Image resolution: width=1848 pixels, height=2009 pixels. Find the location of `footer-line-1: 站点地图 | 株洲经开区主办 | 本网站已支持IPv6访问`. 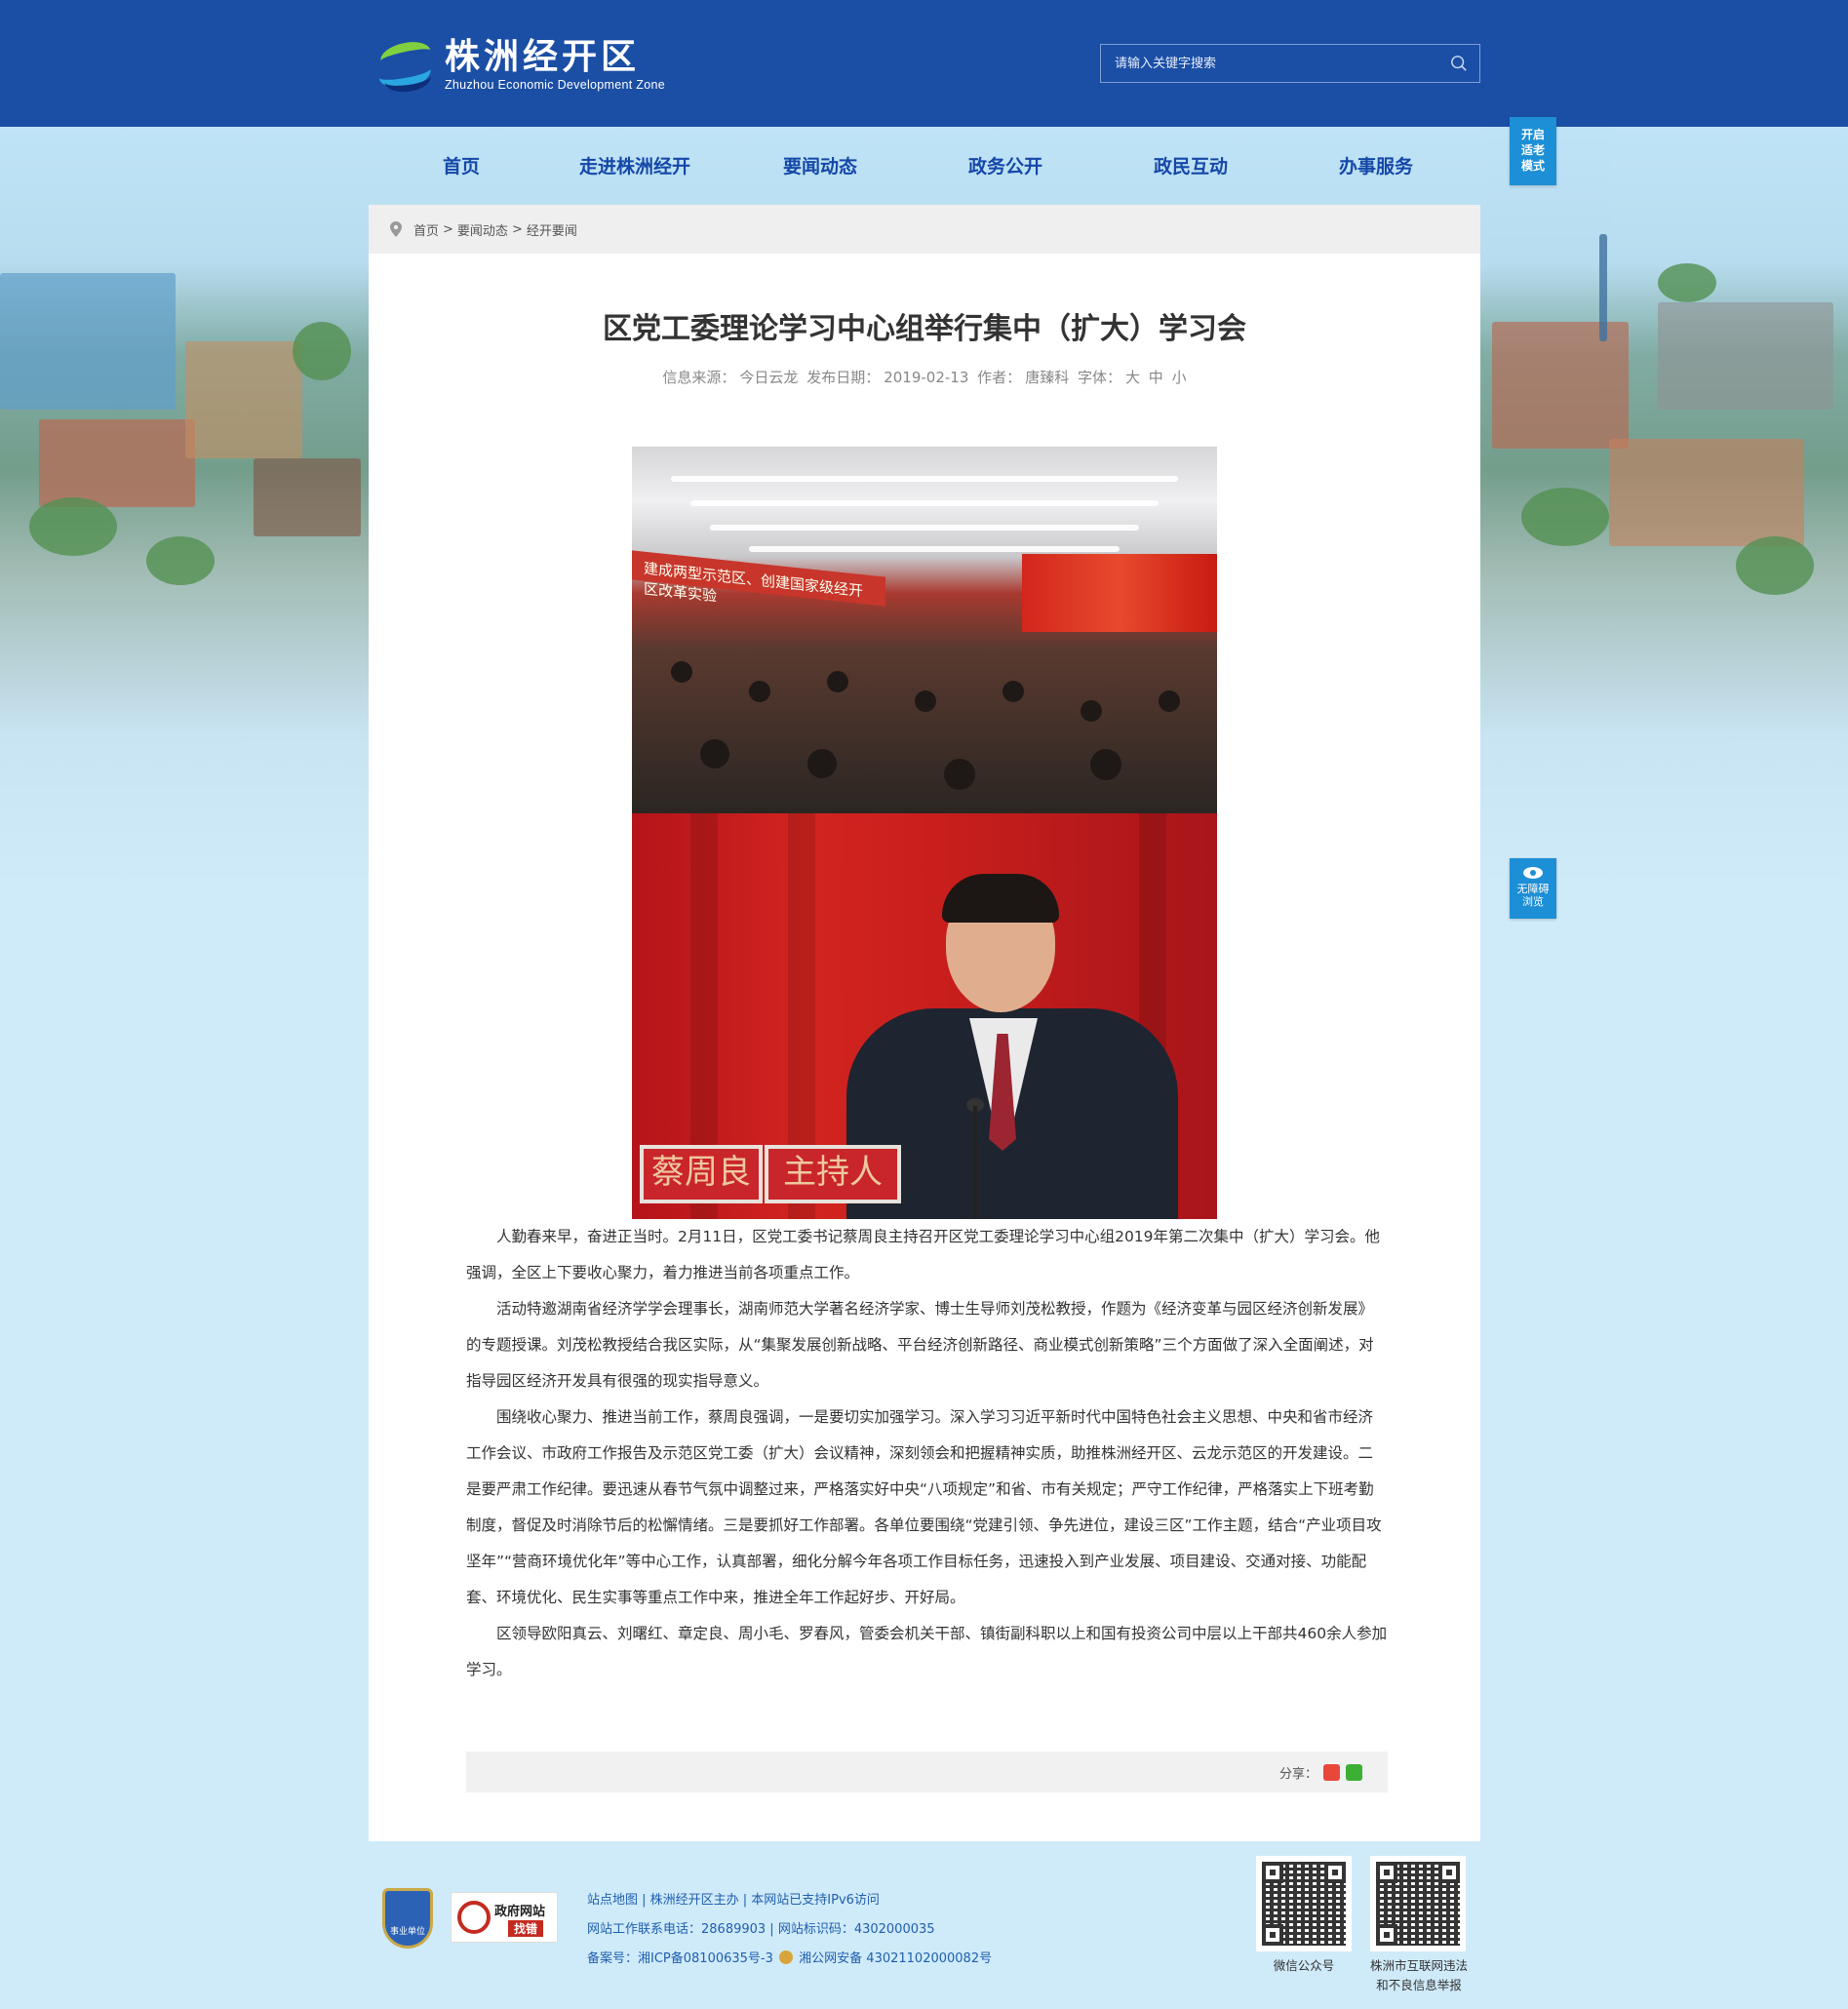

footer-line-1: 站点地图 | 株洲经开区主办 | 本网站已支持IPv6访问 is located at coordinates (789, 1900).